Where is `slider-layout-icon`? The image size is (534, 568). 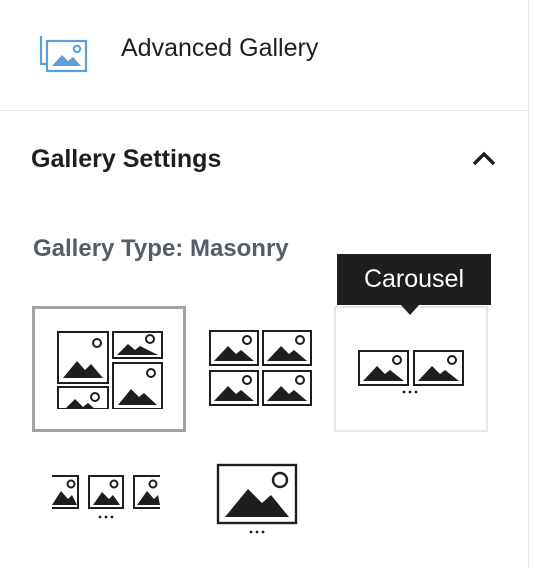
slider-layout-icon is located at coordinates (106, 497).